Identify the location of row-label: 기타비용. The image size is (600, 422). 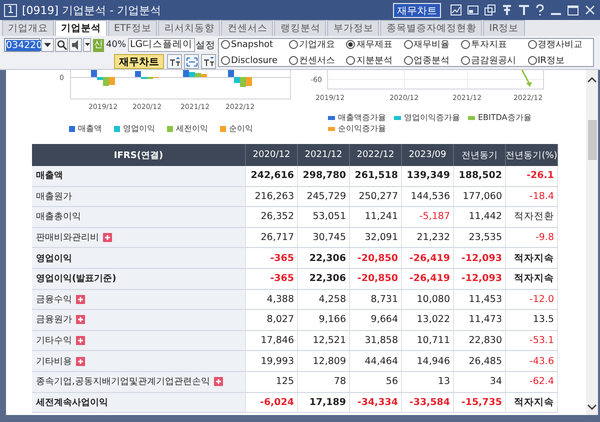
(54, 362).